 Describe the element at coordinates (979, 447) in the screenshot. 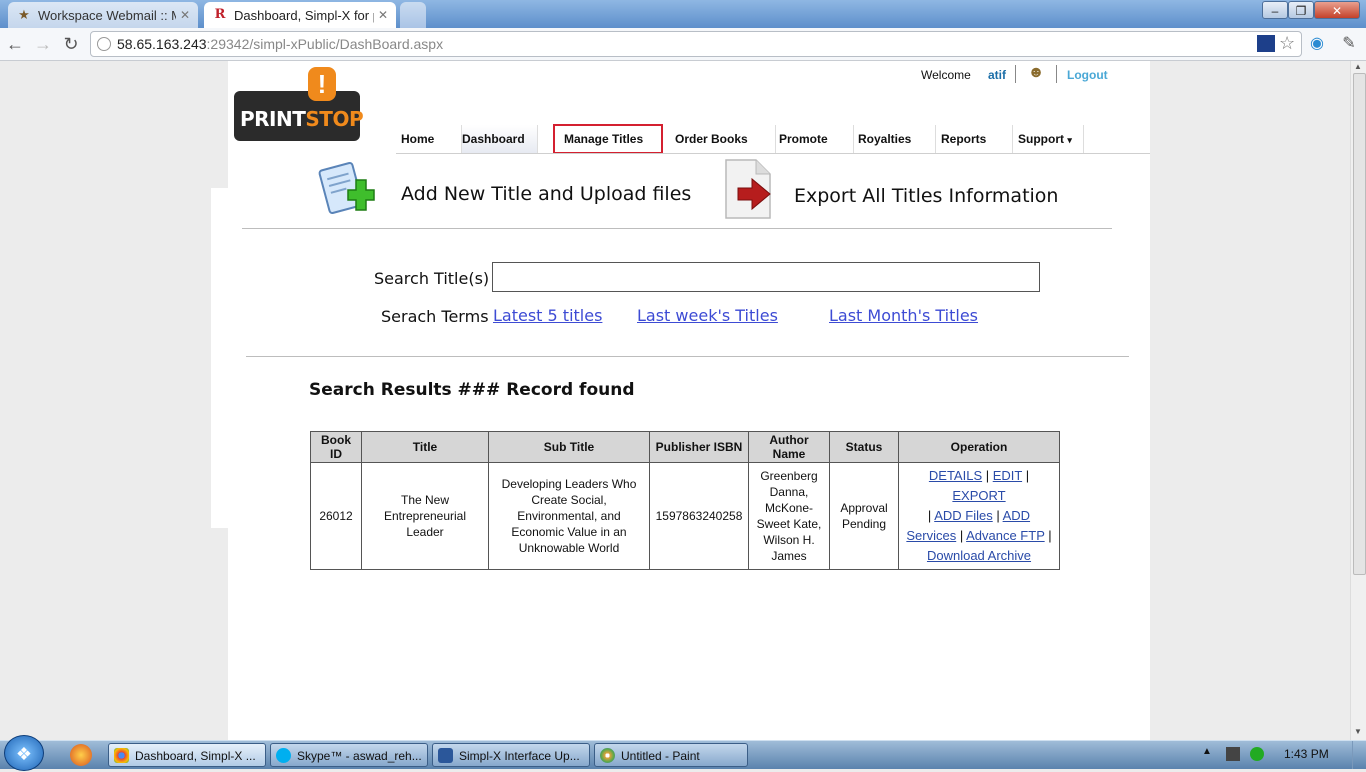

I see `column-header: Operation` at that location.